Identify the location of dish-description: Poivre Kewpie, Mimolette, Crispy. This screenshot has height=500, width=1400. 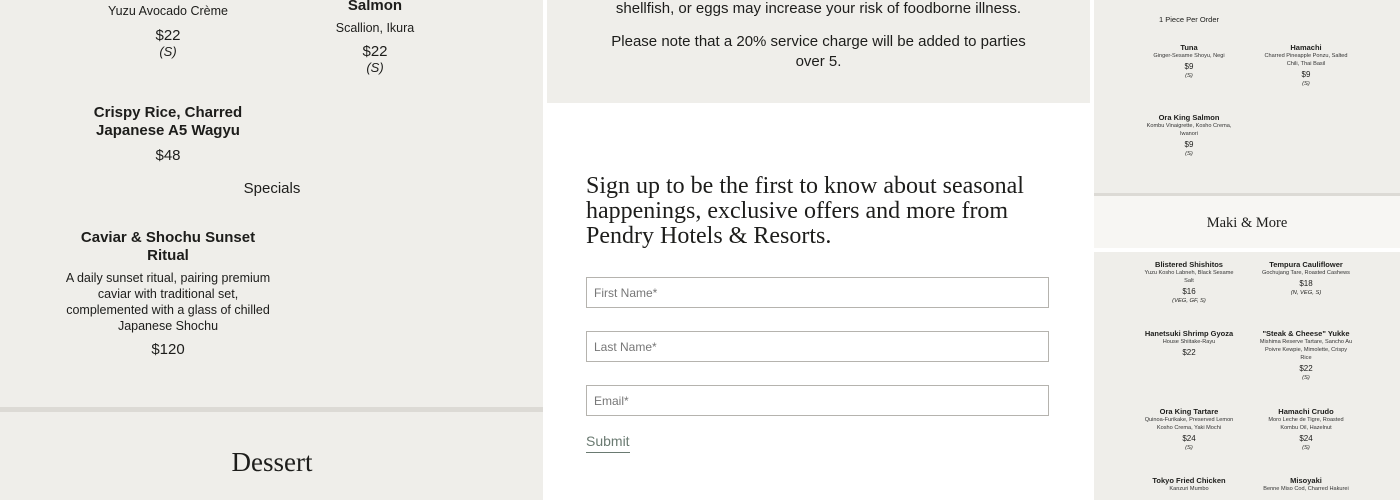
(1306, 350).